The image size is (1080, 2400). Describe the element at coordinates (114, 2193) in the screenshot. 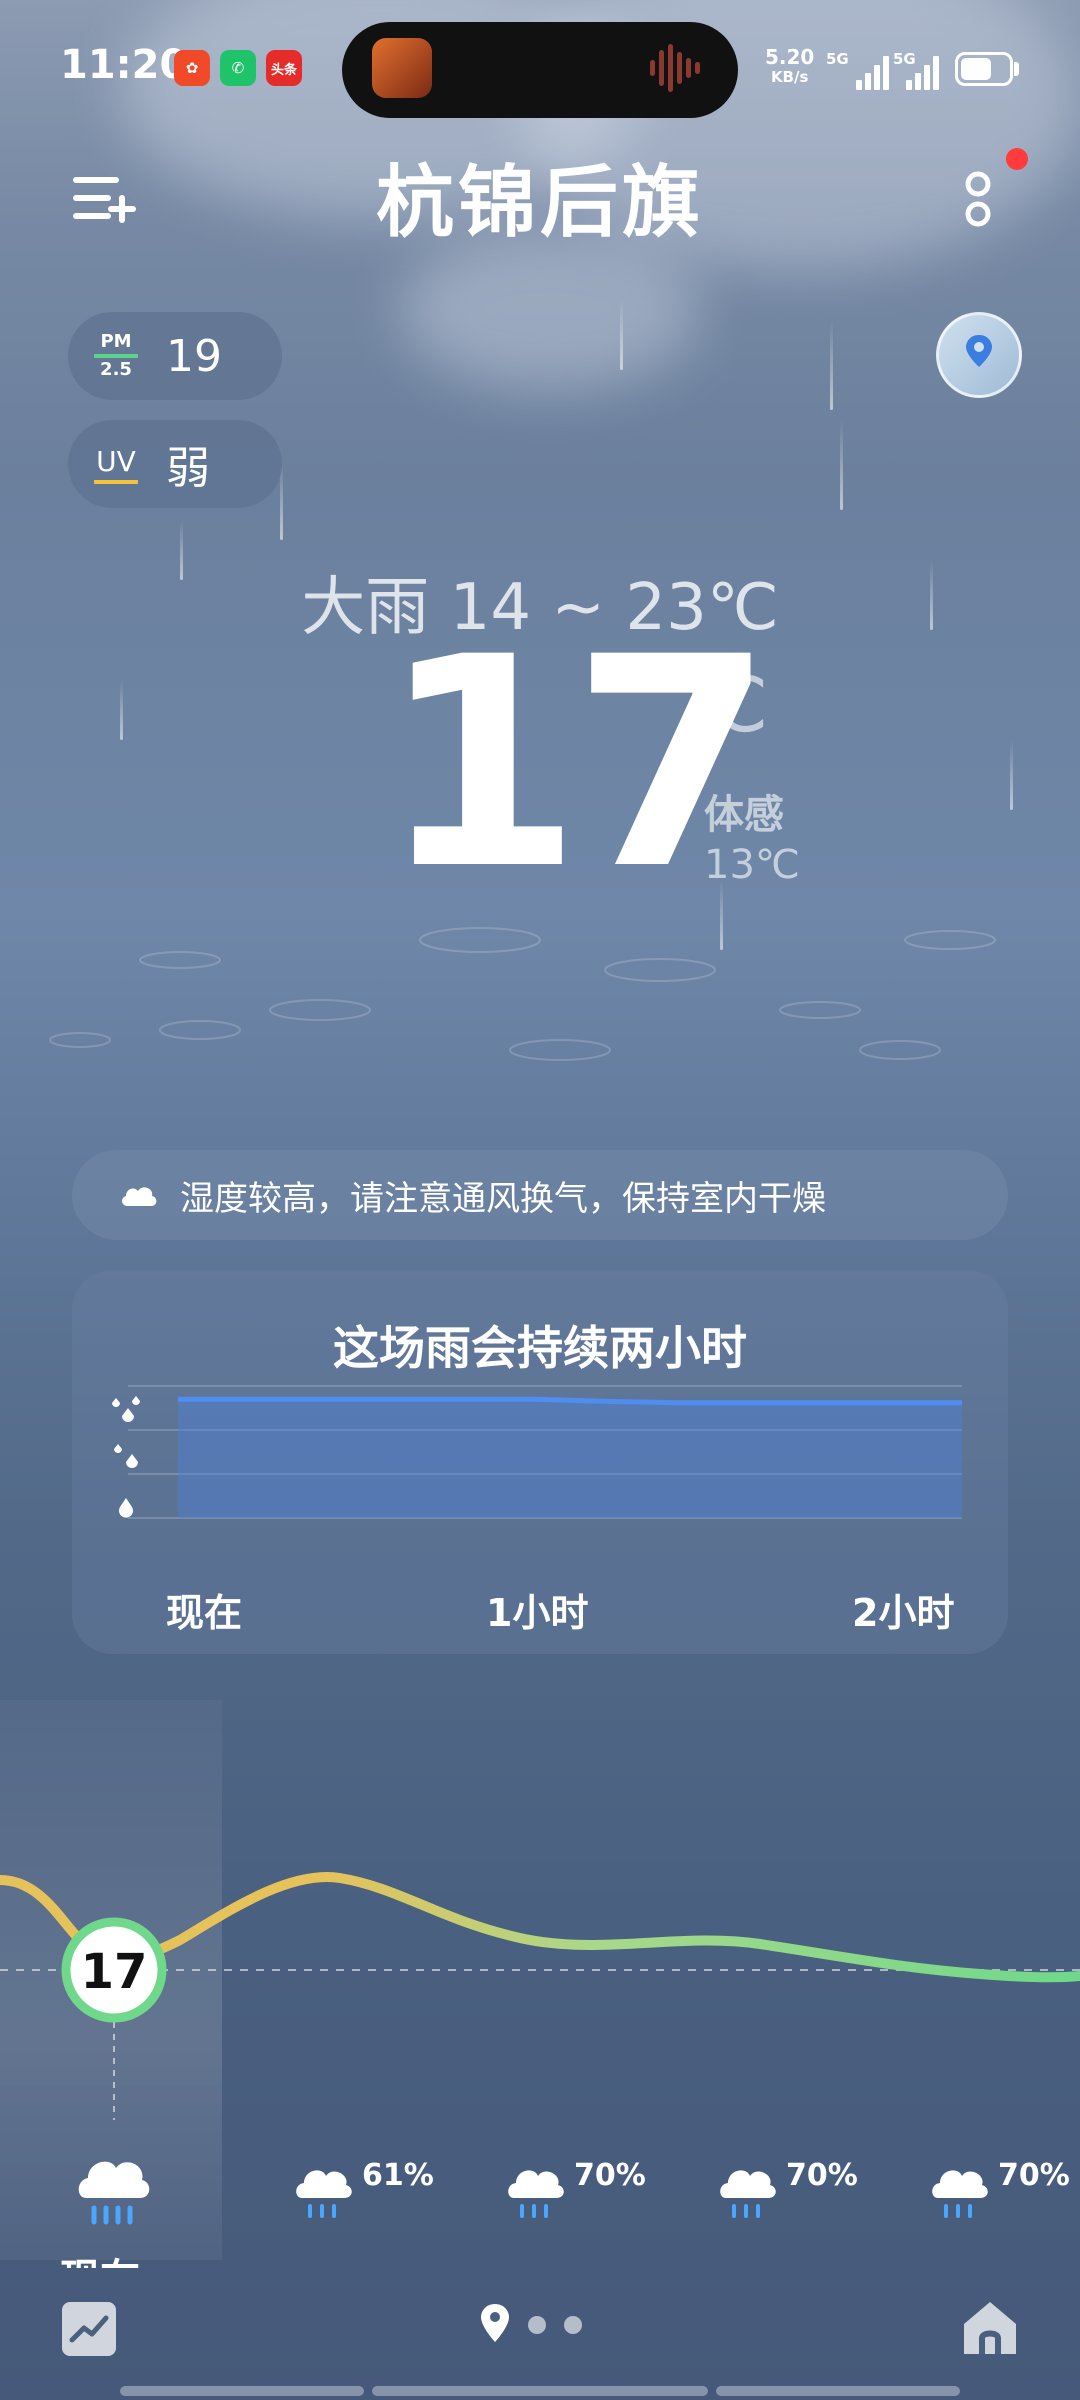

I see `heavy-rain-icon` at that location.